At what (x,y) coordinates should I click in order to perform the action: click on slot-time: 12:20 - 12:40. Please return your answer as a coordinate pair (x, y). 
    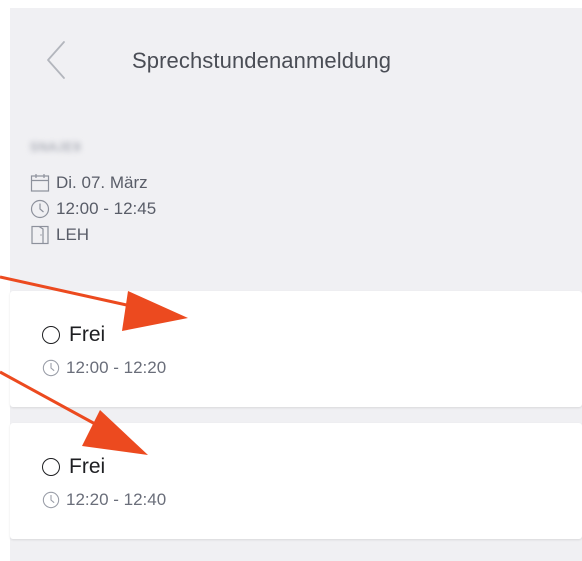
    Looking at the image, I should click on (104, 500).